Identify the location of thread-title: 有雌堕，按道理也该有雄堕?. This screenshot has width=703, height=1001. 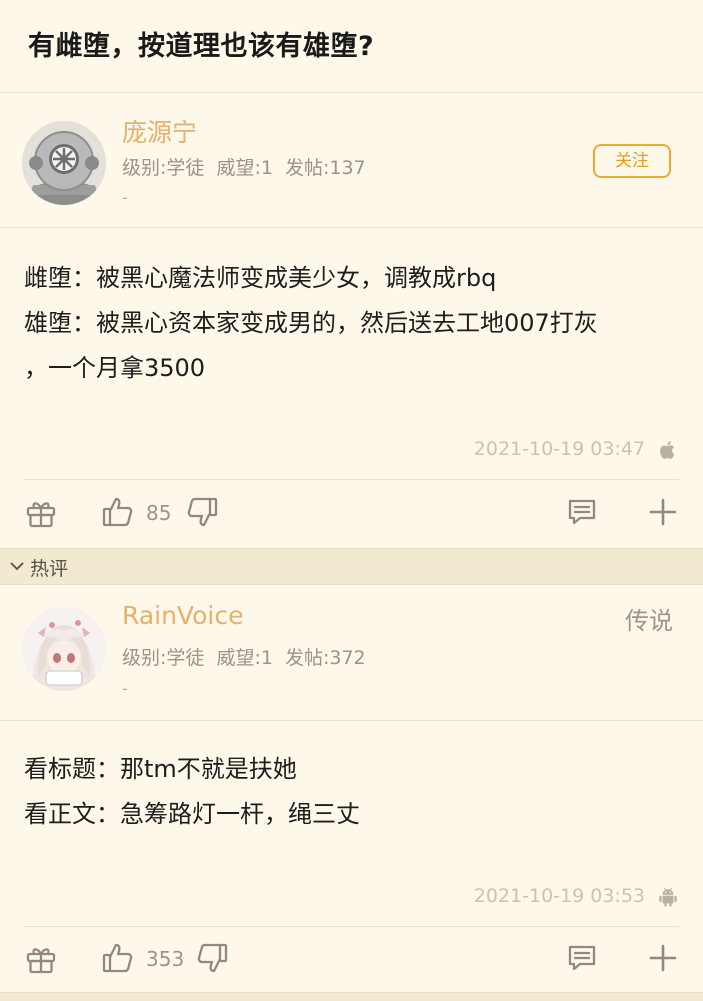
(201, 46).